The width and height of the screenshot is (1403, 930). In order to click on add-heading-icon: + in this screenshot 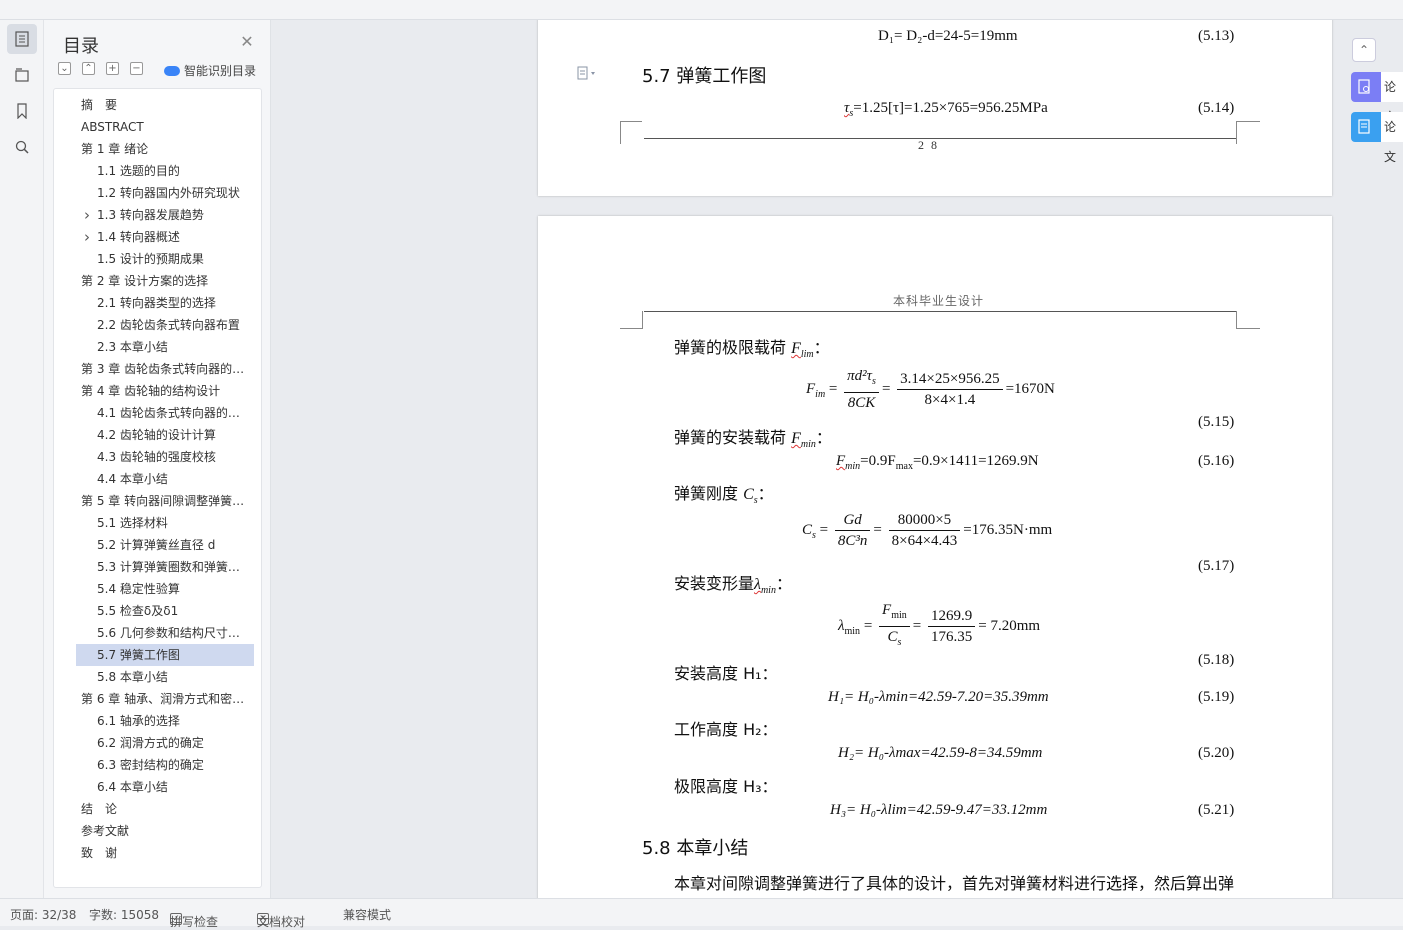, I will do `click(112, 68)`.